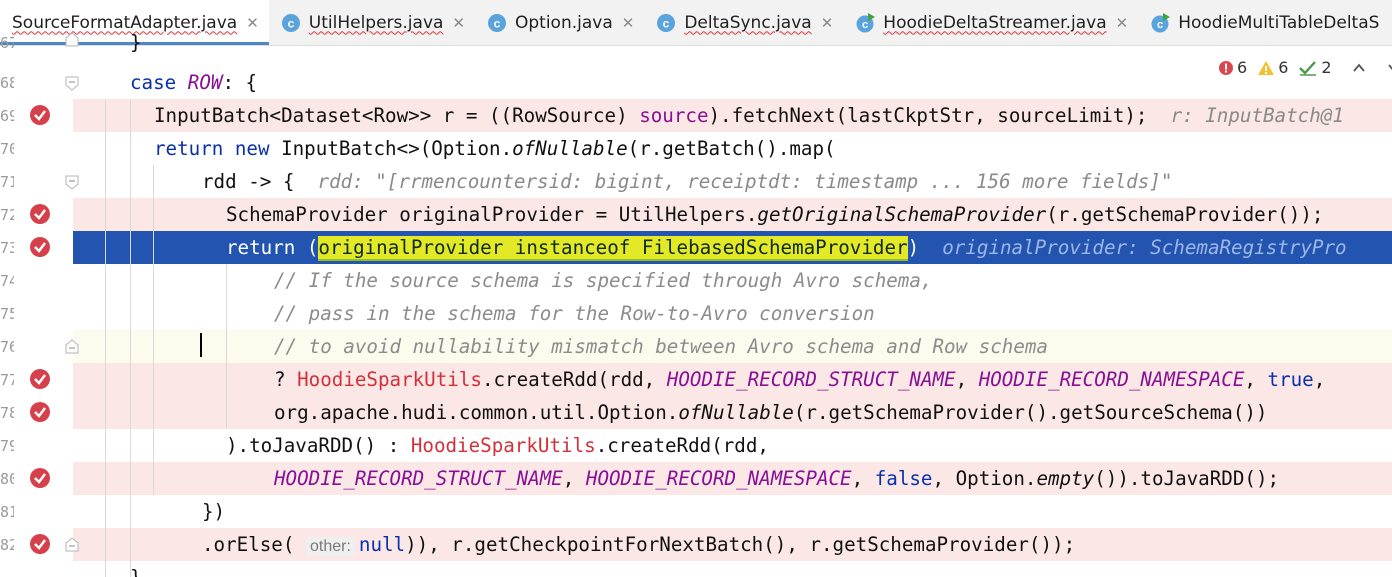 The width and height of the screenshot is (1392, 577). Describe the element at coordinates (1144, 247) in the screenshot. I see `inline-debug-value: originalProvider: SchemaRegistryPro` at that location.